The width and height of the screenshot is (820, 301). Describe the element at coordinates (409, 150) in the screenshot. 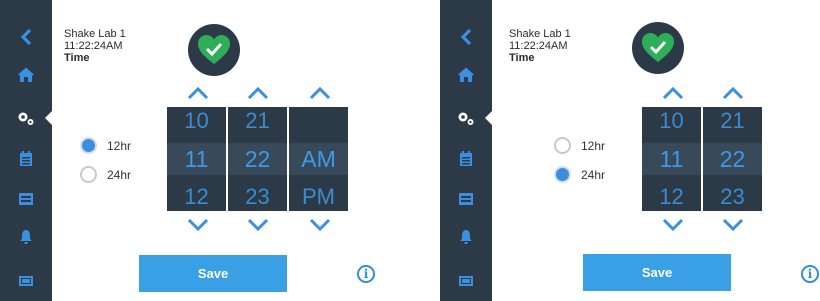

I see `panel-separator` at that location.